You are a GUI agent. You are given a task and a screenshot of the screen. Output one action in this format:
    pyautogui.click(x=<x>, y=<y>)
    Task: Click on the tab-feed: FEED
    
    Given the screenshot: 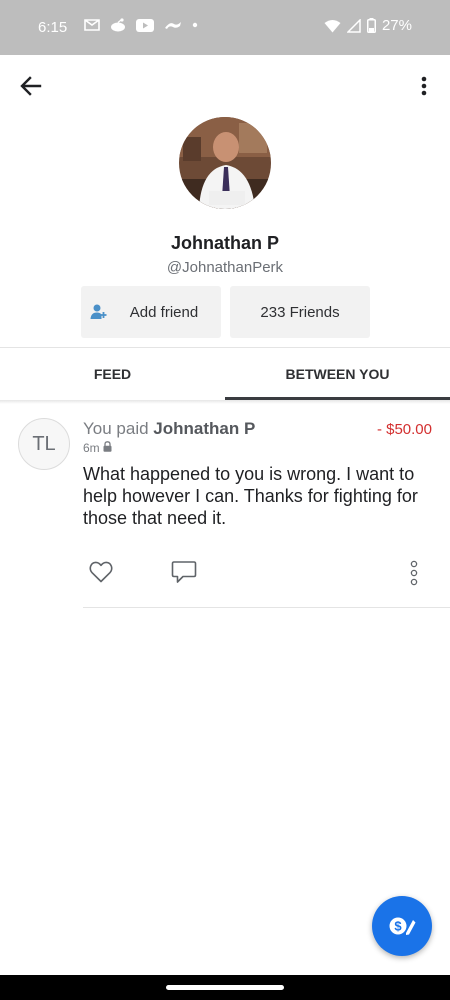 What is the action you would take?
    pyautogui.click(x=112, y=374)
    